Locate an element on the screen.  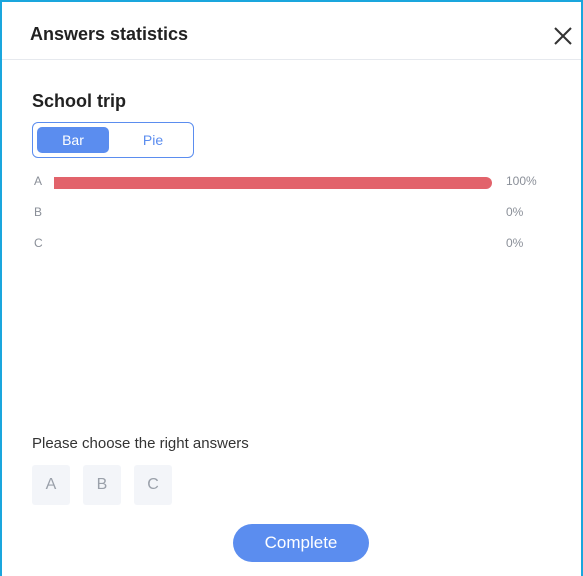
chart-row: B 0% is located at coordinates (292, 213).